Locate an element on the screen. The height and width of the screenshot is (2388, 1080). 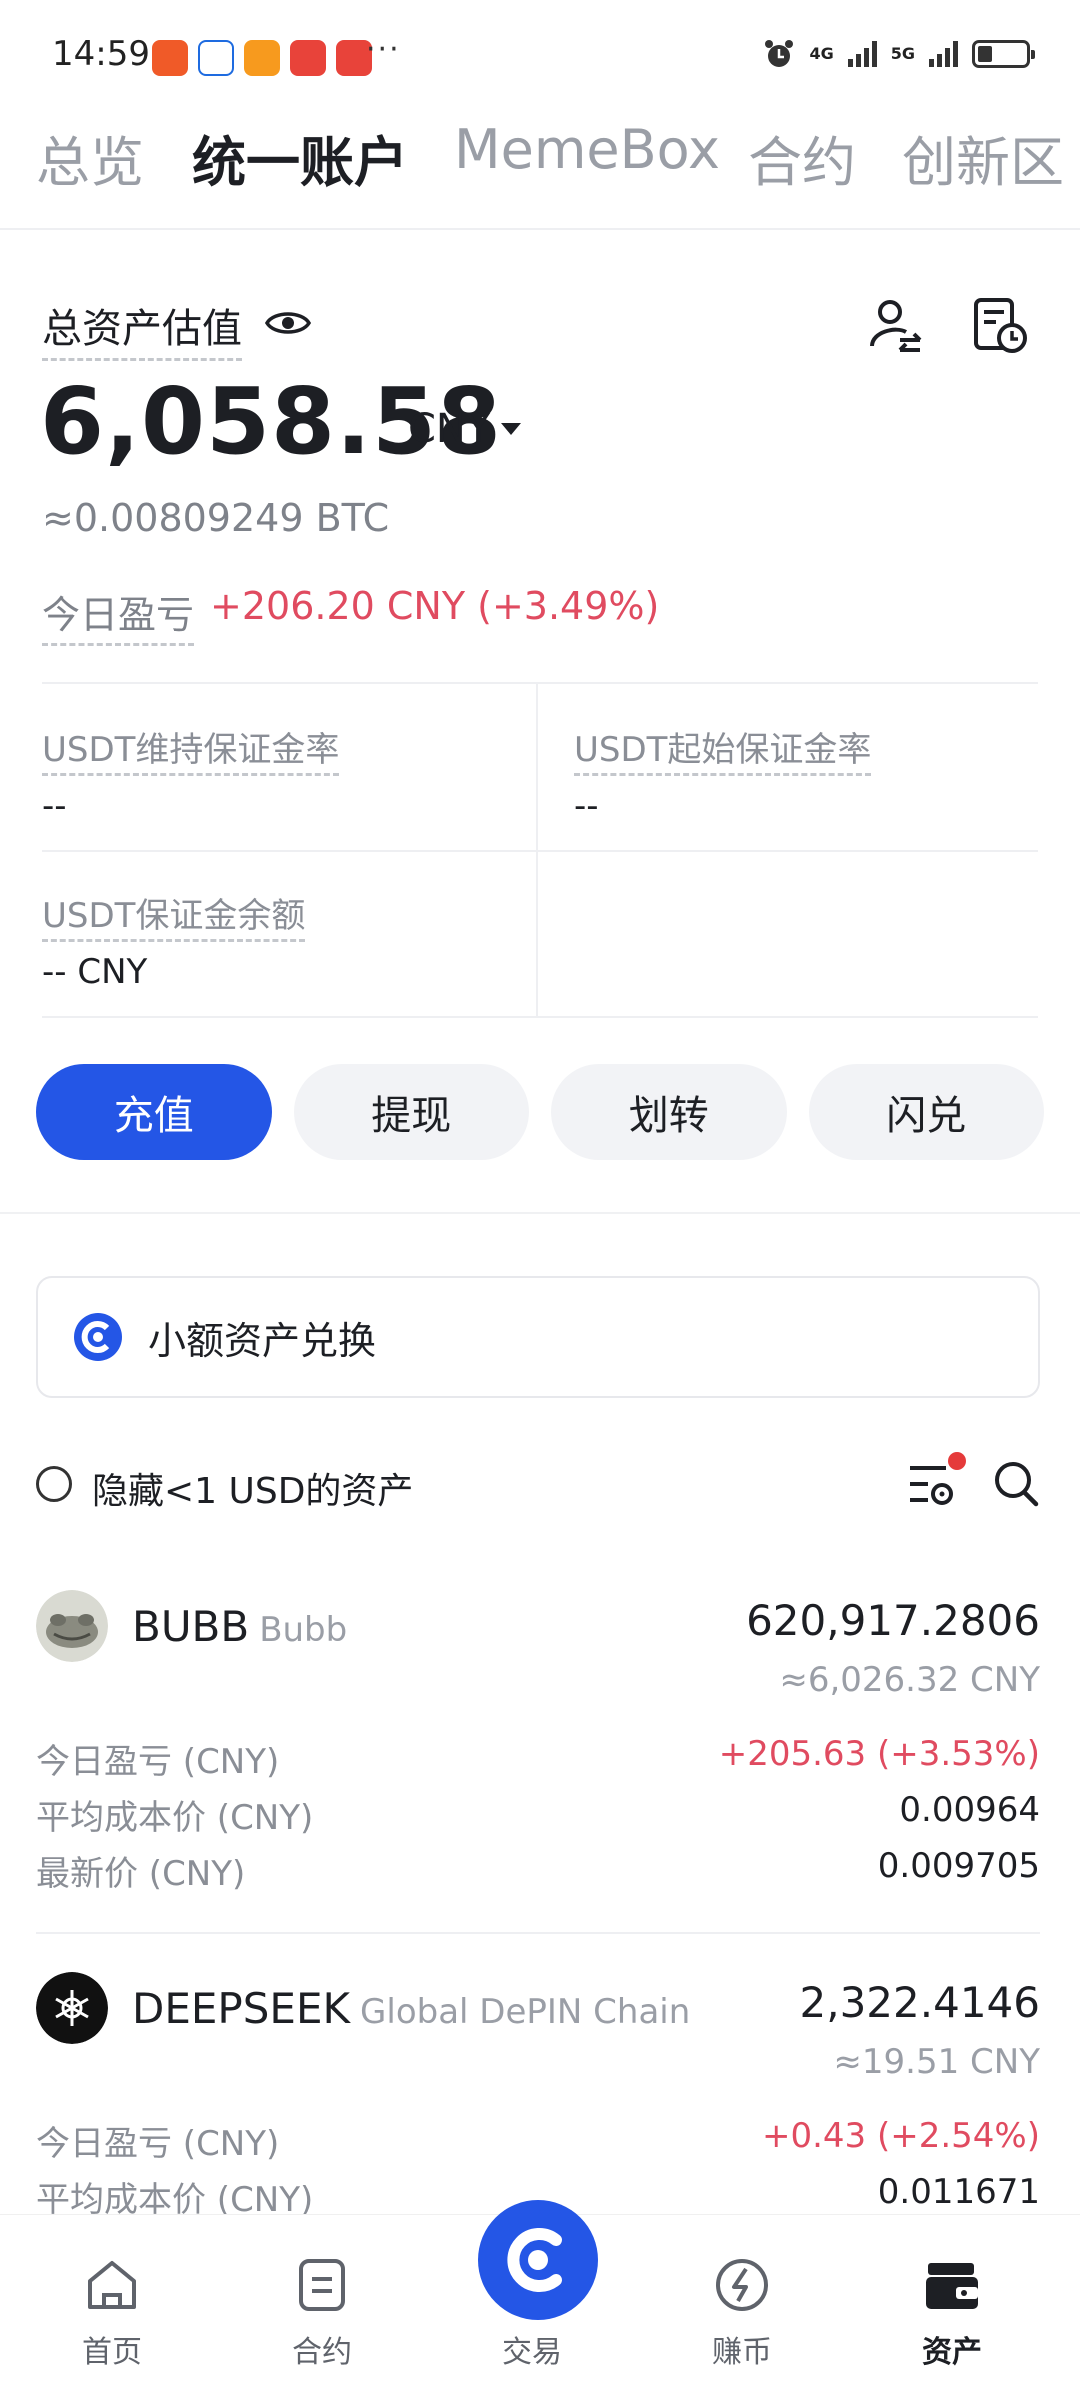
more-notifications: ··· is located at coordinates (383, 49).